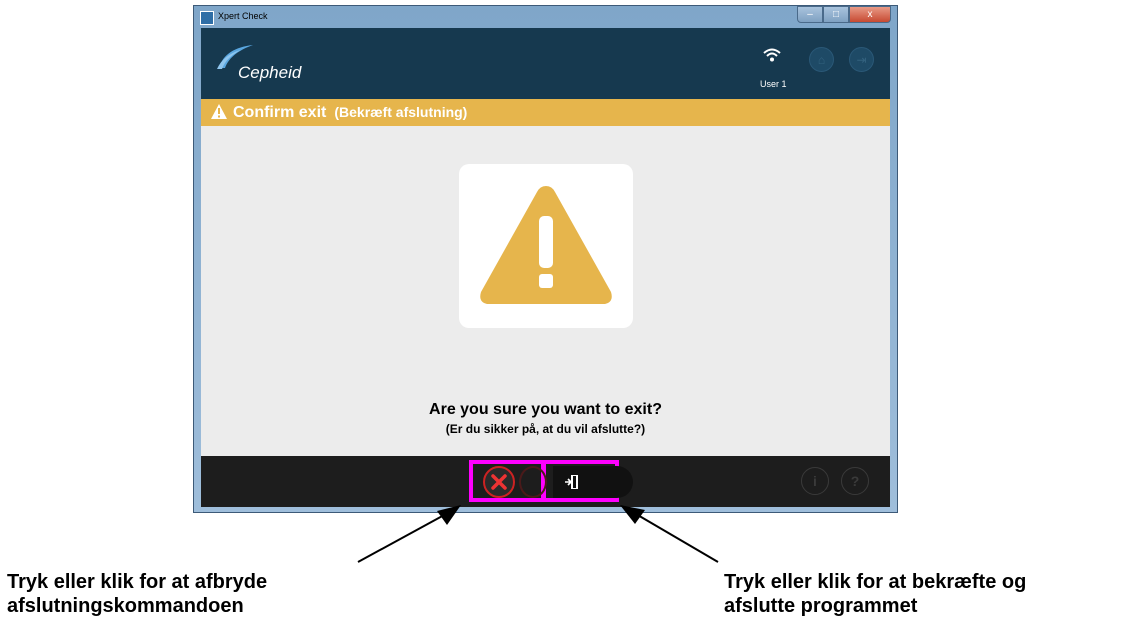  I want to click on confirm-callout-line1: Tryk eller klik for at bekræfte og, so click(875, 582).